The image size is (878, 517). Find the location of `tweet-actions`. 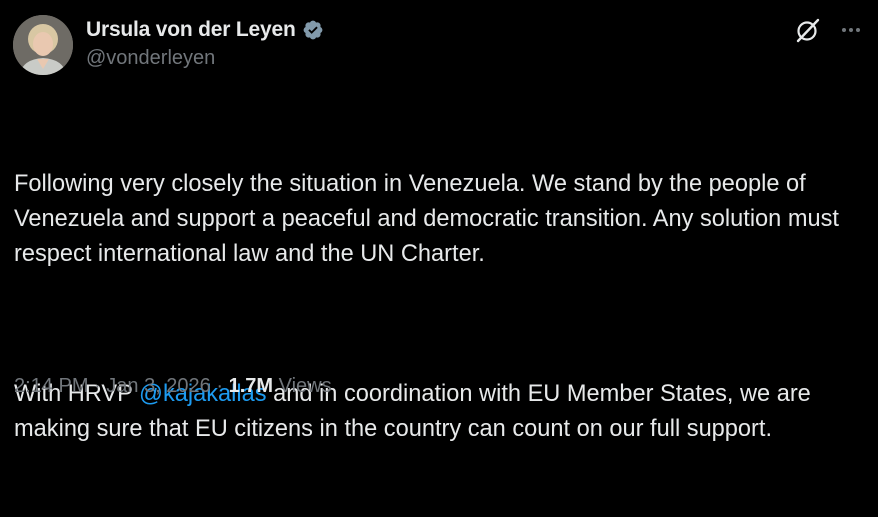

tweet-actions is located at coordinates (828, 30).